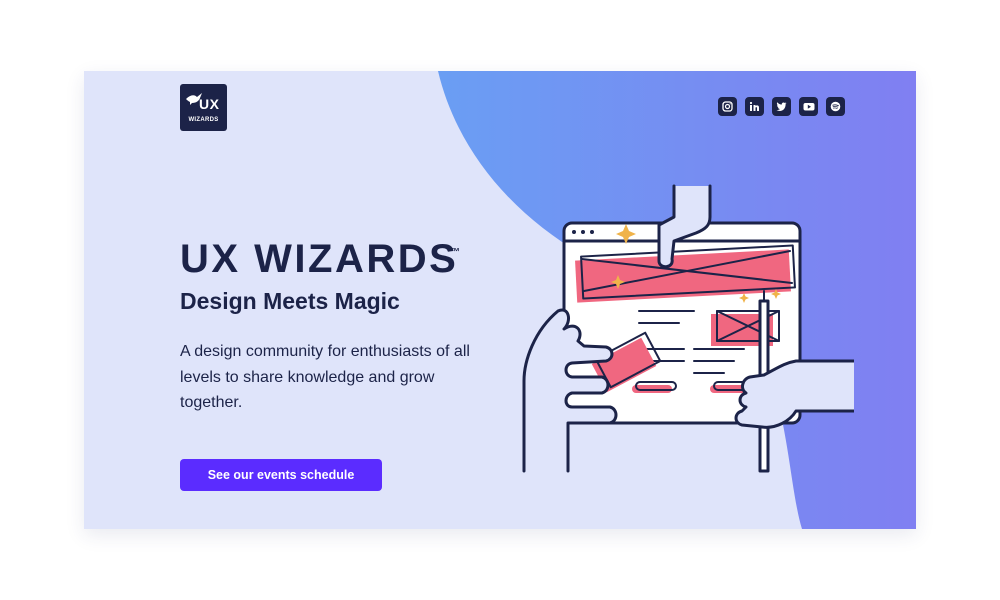  What do you see at coordinates (808, 106) in the screenshot?
I see `youtube-icon` at bounding box center [808, 106].